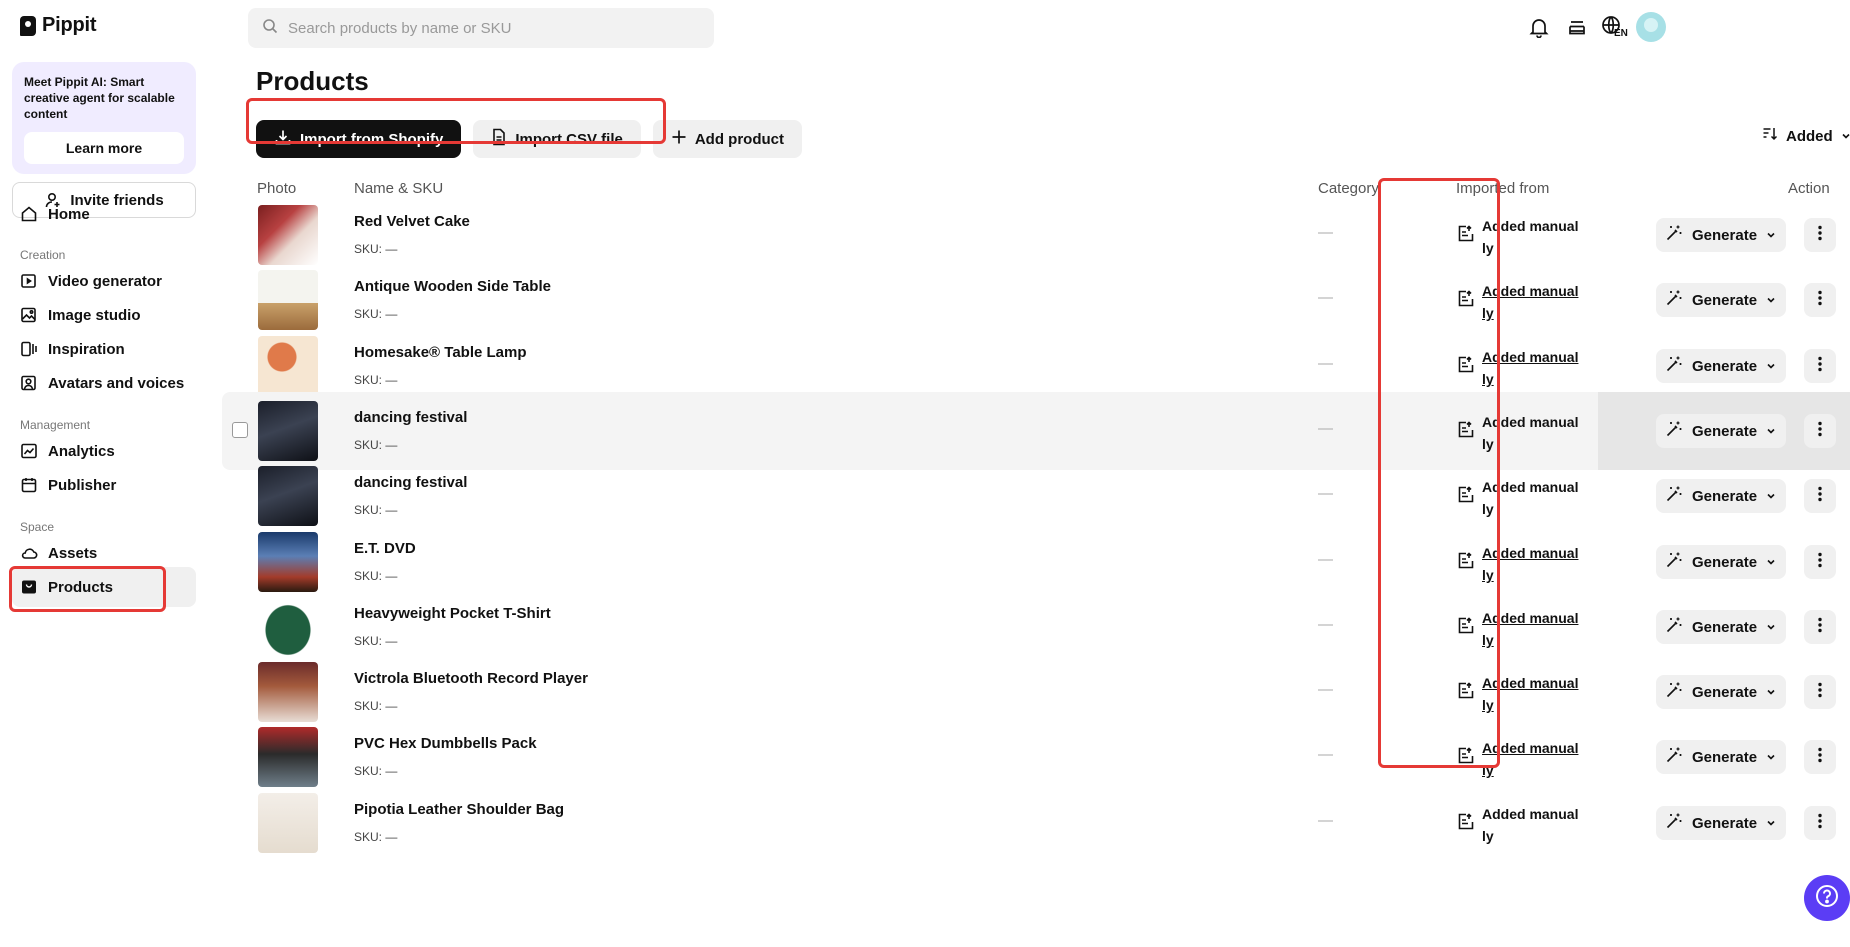 The width and height of the screenshot is (1850, 947). What do you see at coordinates (488, 28) in the screenshot?
I see `search-input` at bounding box center [488, 28].